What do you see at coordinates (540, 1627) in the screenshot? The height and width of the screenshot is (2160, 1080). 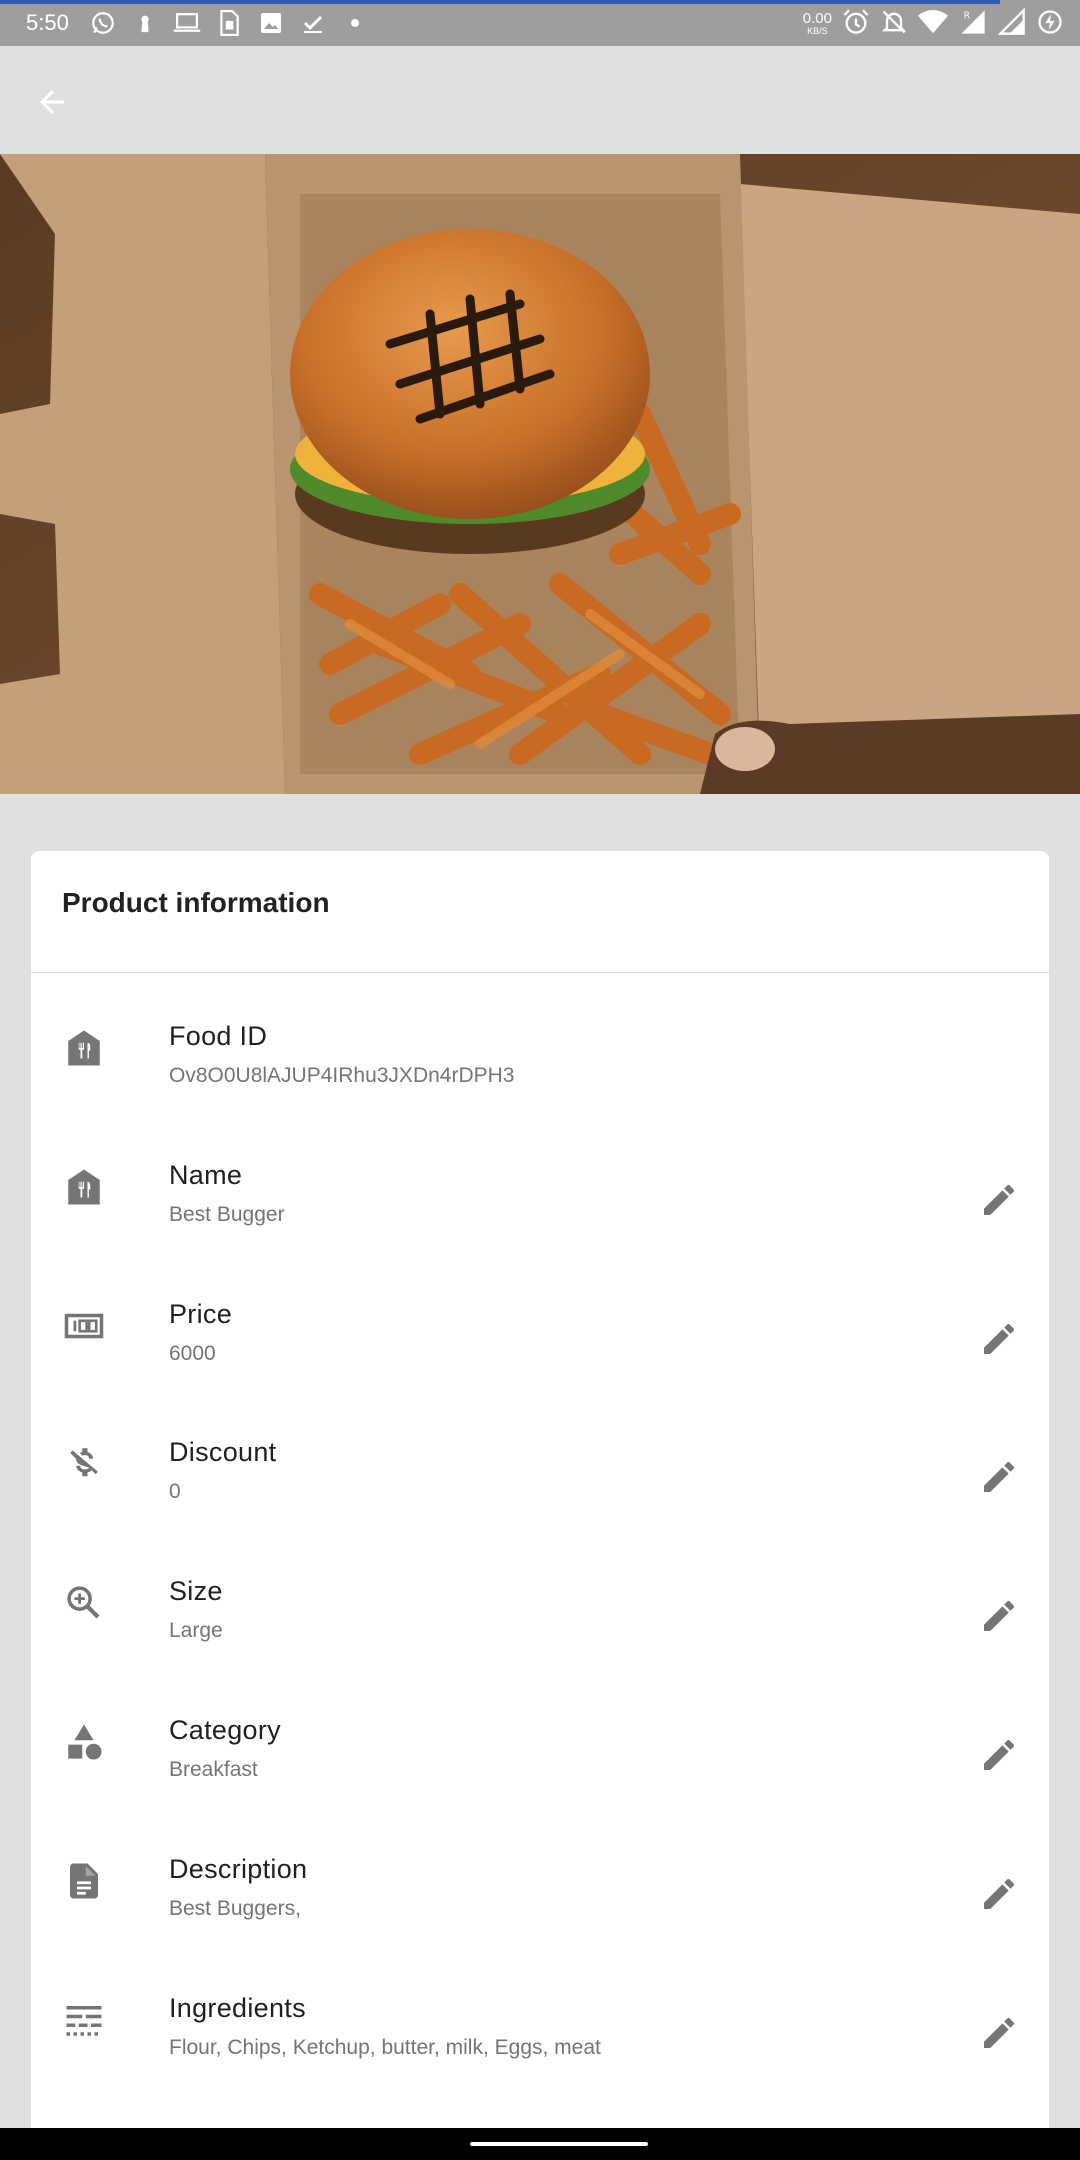 I see `info-row-size: Size Large` at bounding box center [540, 1627].